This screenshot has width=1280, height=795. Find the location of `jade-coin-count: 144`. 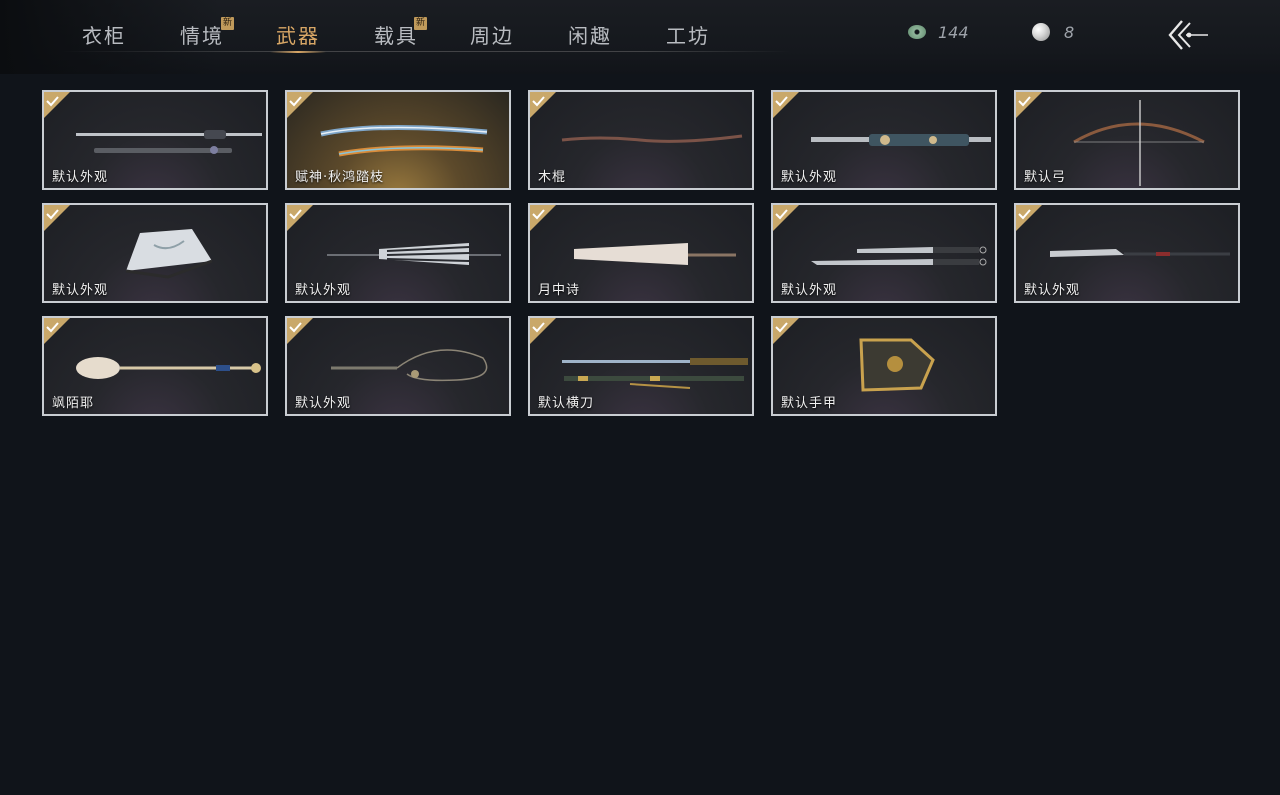

jade-coin-count: 144 is located at coordinates (953, 32).